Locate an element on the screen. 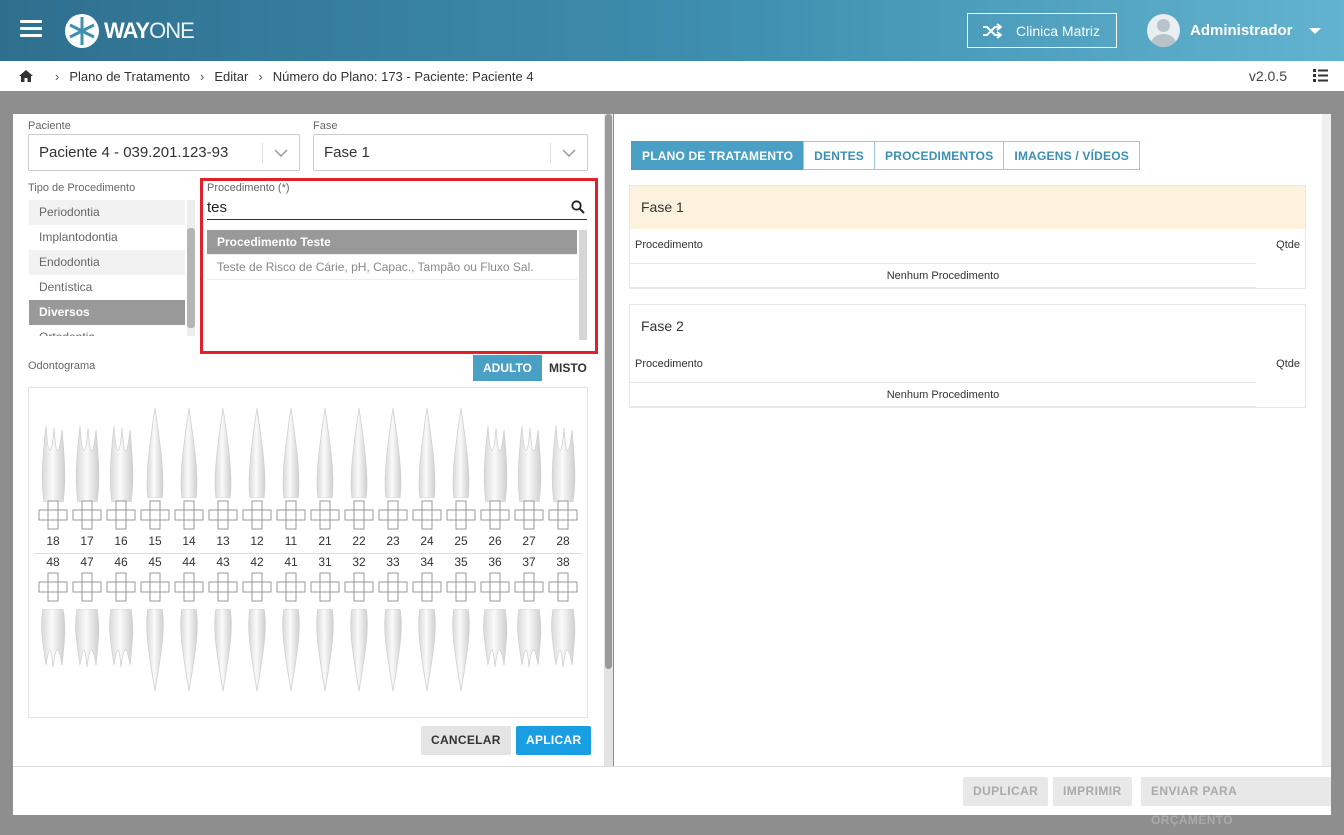  cancel-button: CANCELAR is located at coordinates (466, 740).